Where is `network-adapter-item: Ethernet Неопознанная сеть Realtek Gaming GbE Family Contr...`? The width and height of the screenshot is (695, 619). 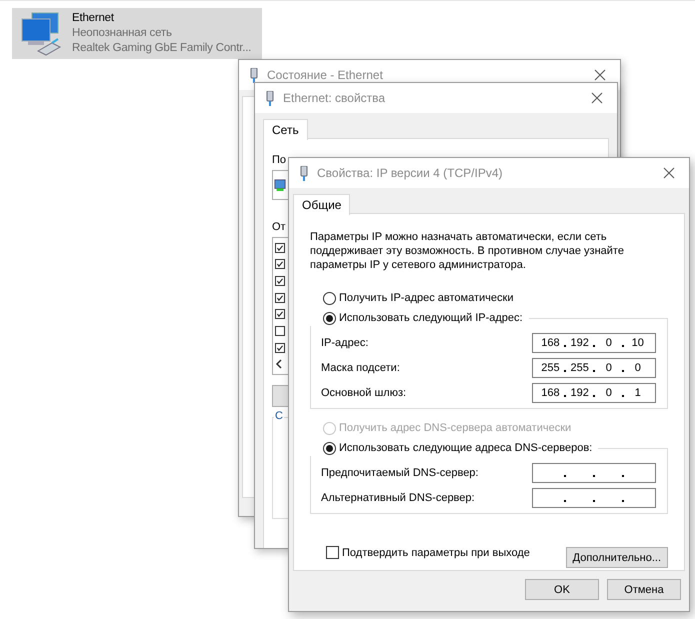
network-adapter-item: Ethernet Неопознанная сеть Realtek Gaming GbE Family Contr... is located at coordinates (137, 33).